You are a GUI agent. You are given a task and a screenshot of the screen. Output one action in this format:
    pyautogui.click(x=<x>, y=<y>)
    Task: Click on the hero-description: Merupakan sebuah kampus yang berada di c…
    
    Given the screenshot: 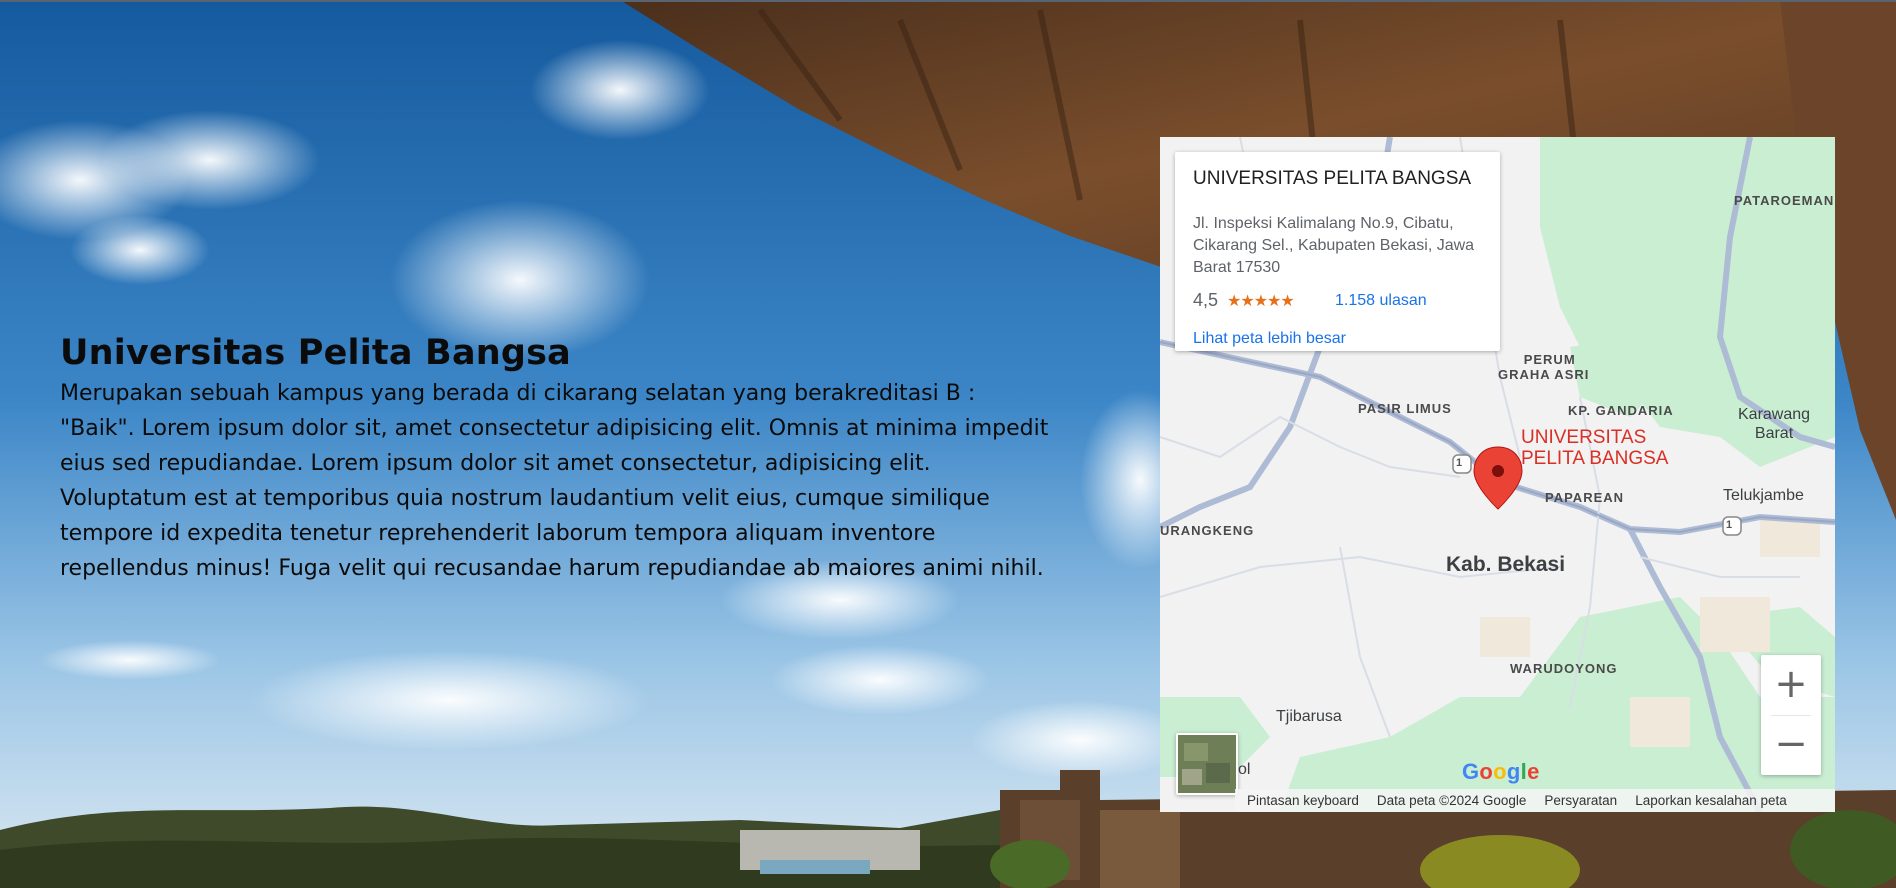 What is the action you would take?
    pyautogui.click(x=554, y=481)
    